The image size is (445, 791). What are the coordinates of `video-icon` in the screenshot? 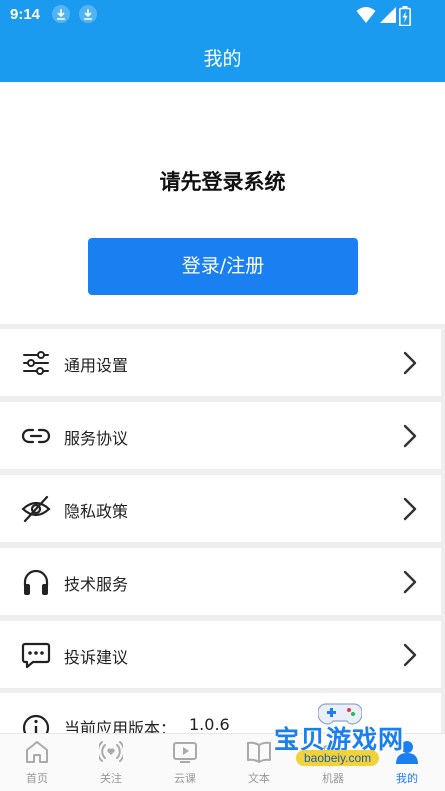 It's located at (185, 752).